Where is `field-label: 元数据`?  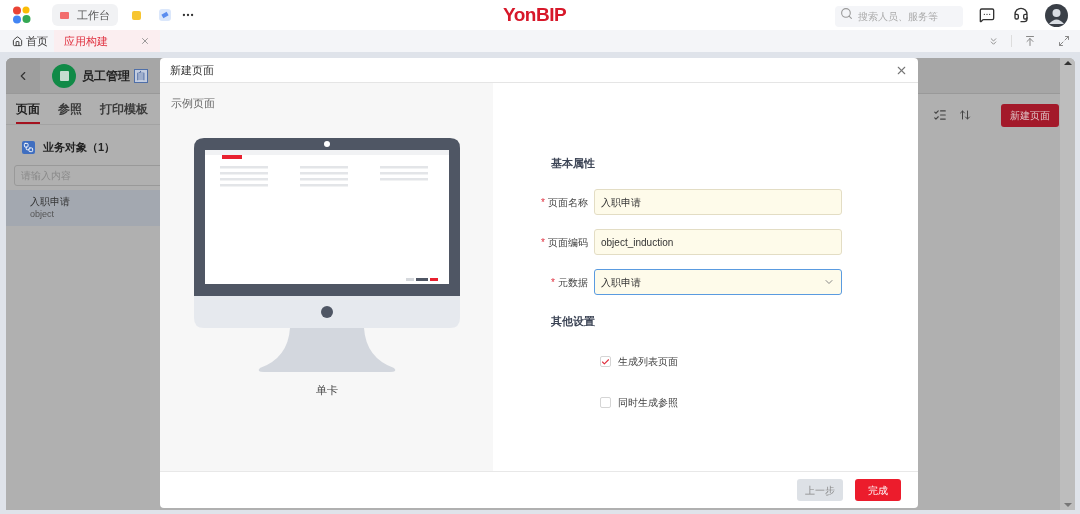
field-label: 元数据 is located at coordinates (573, 282).